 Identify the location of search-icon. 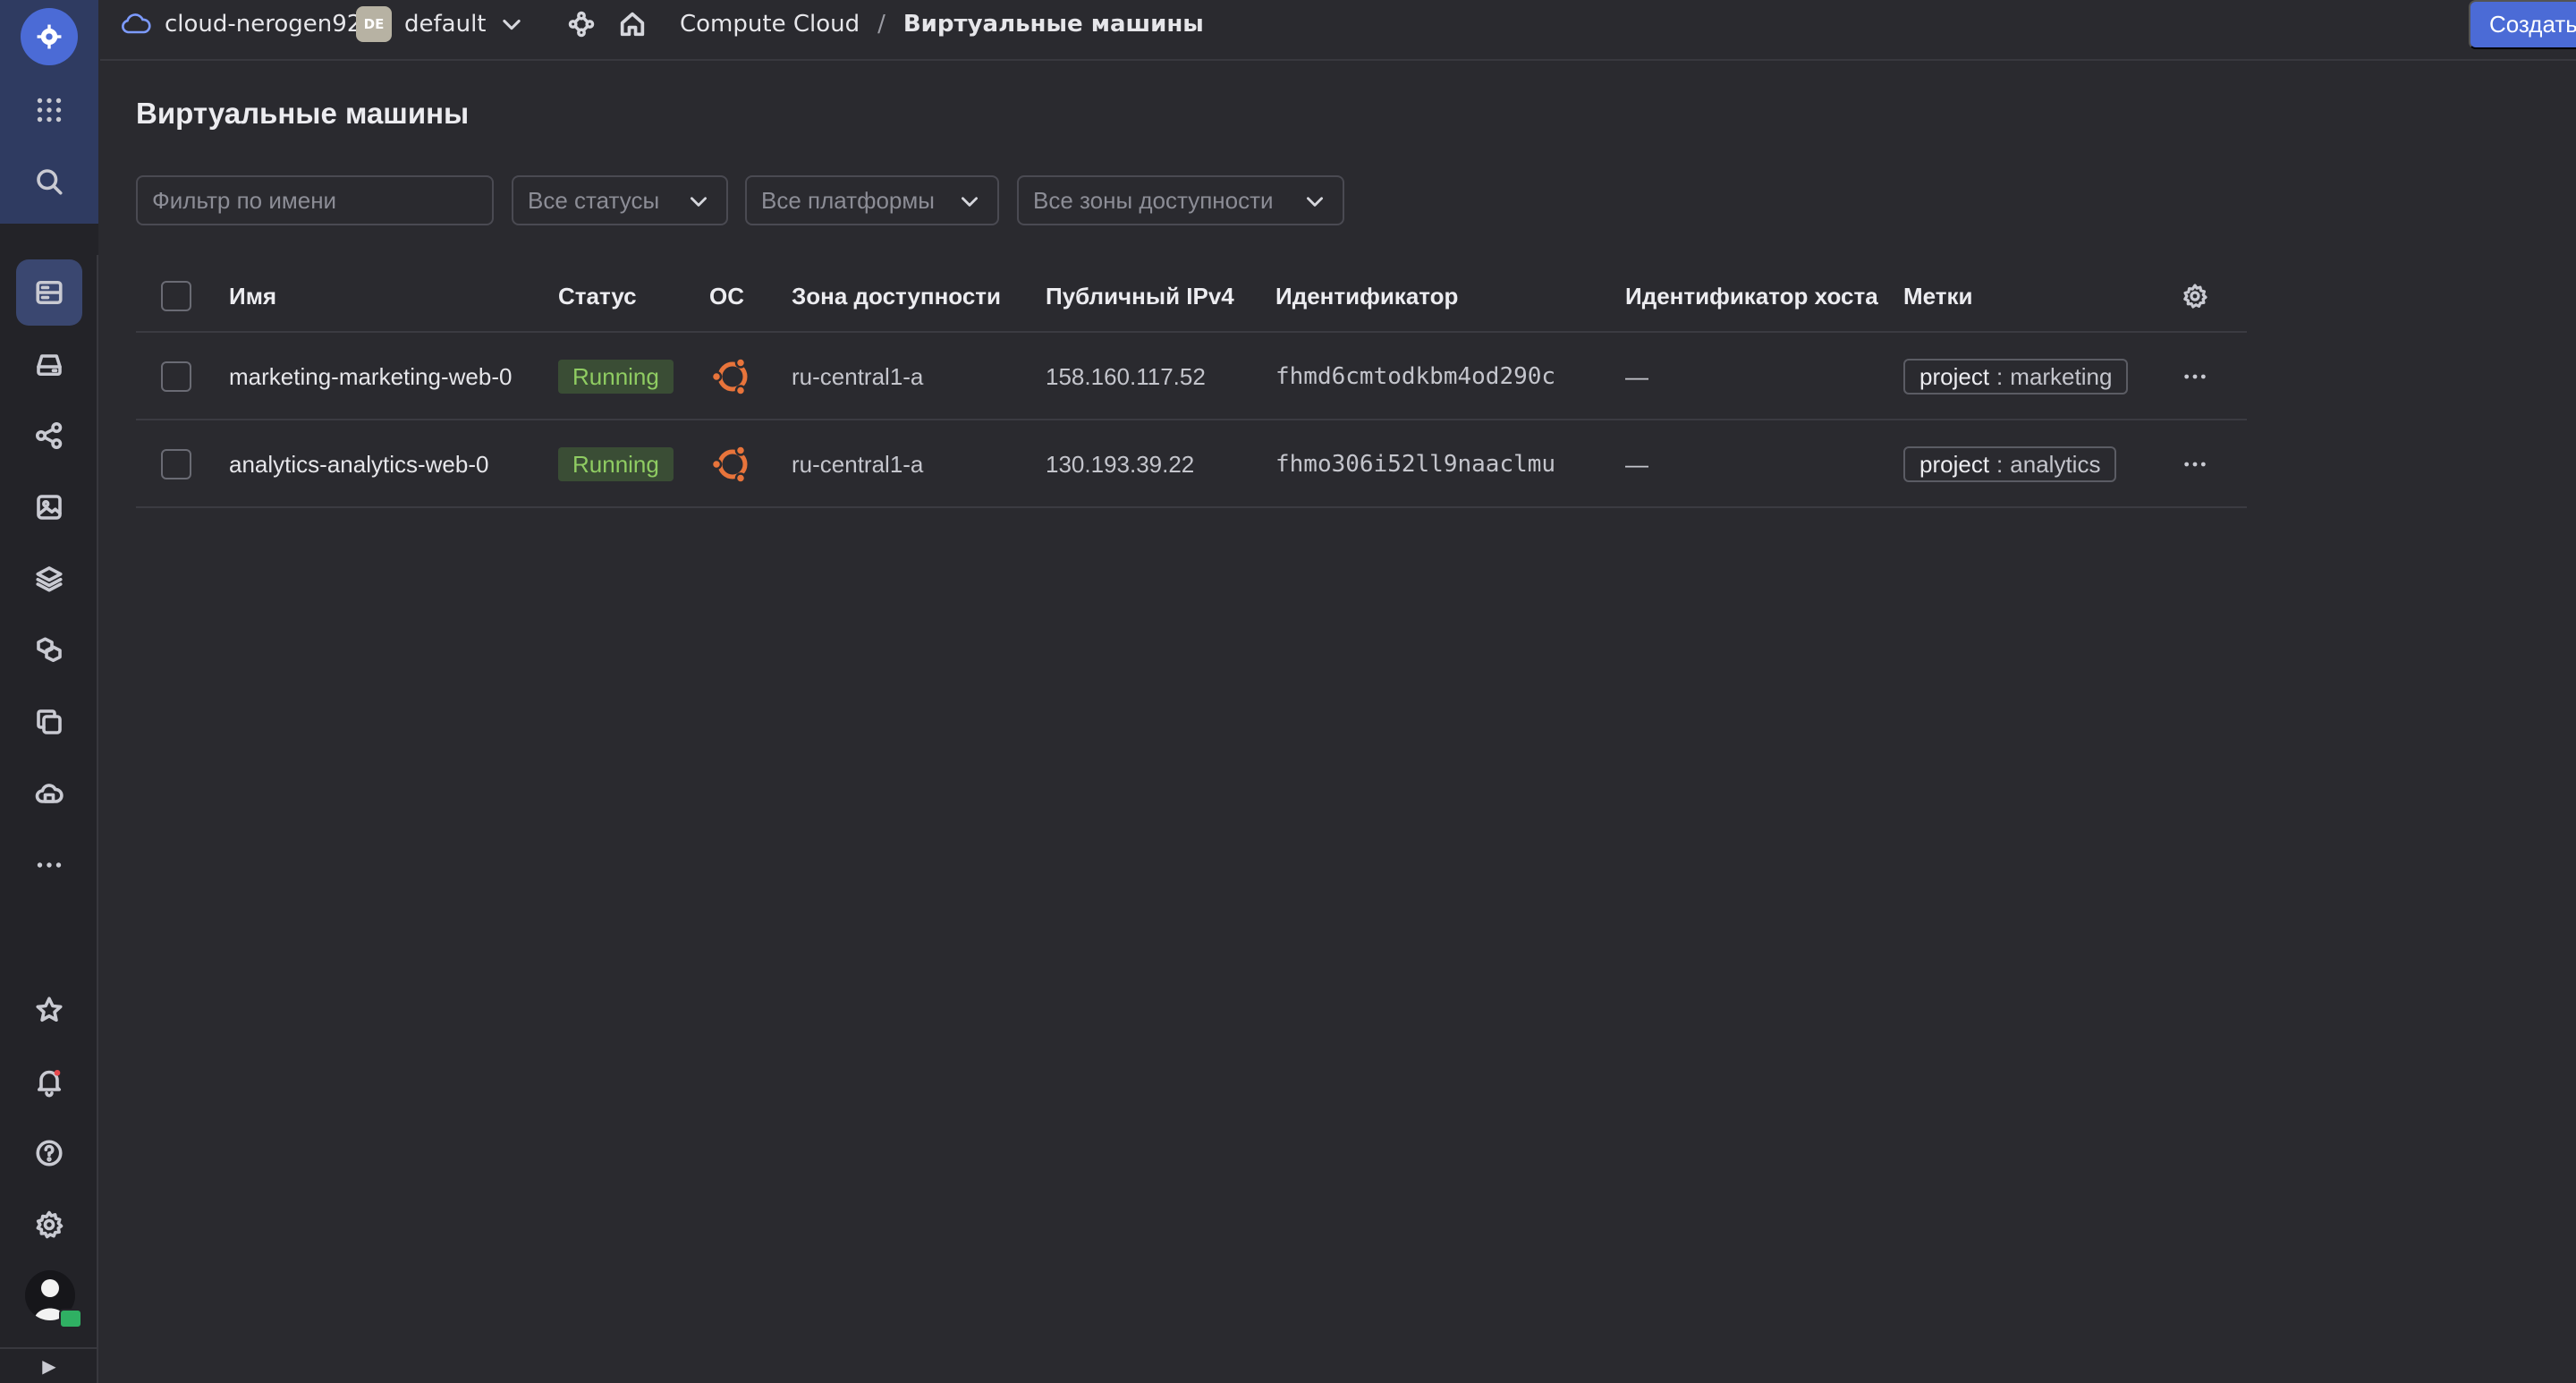
(50, 182).